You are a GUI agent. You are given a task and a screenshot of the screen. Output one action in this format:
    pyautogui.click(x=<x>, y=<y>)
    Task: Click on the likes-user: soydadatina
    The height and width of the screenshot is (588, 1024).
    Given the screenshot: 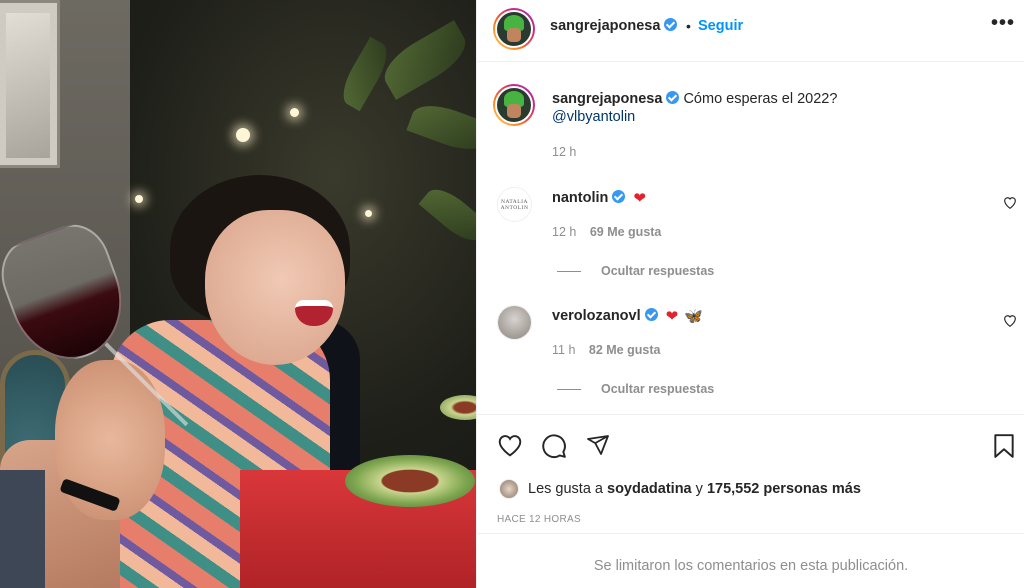 What is the action you would take?
    pyautogui.click(x=649, y=489)
    